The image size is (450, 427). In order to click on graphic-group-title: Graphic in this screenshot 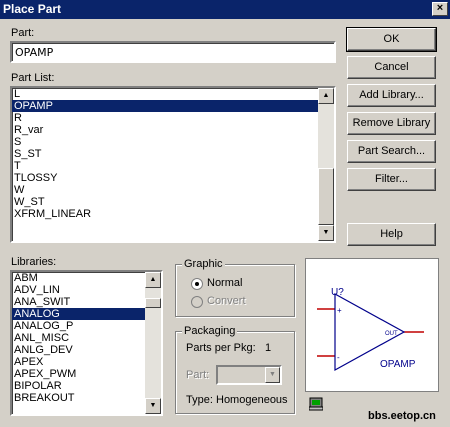, I will do `click(203, 264)`.